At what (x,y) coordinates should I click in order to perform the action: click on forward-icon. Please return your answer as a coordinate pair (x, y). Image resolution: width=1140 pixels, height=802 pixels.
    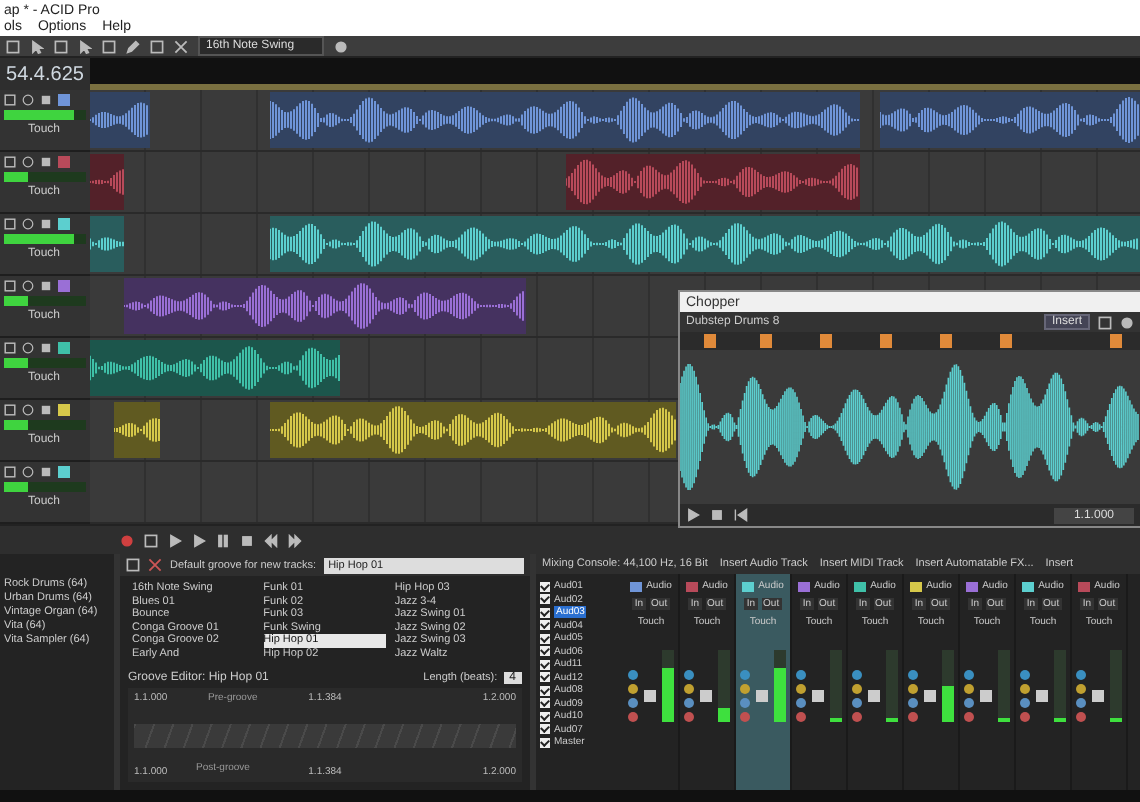
    Looking at the image, I should click on (295, 540).